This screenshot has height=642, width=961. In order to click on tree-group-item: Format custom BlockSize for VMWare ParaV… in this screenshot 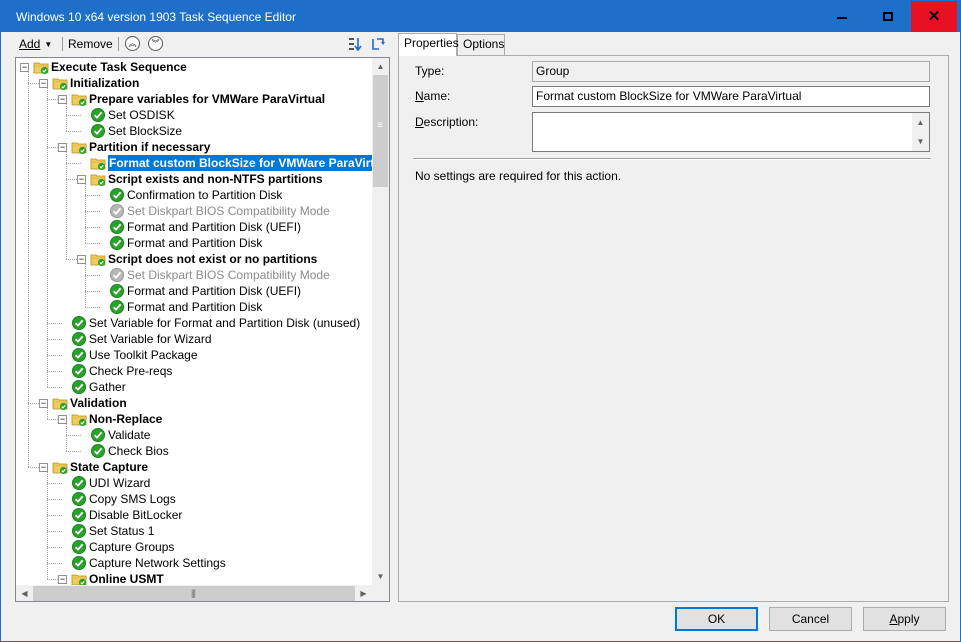, I will do `click(202, 163)`.